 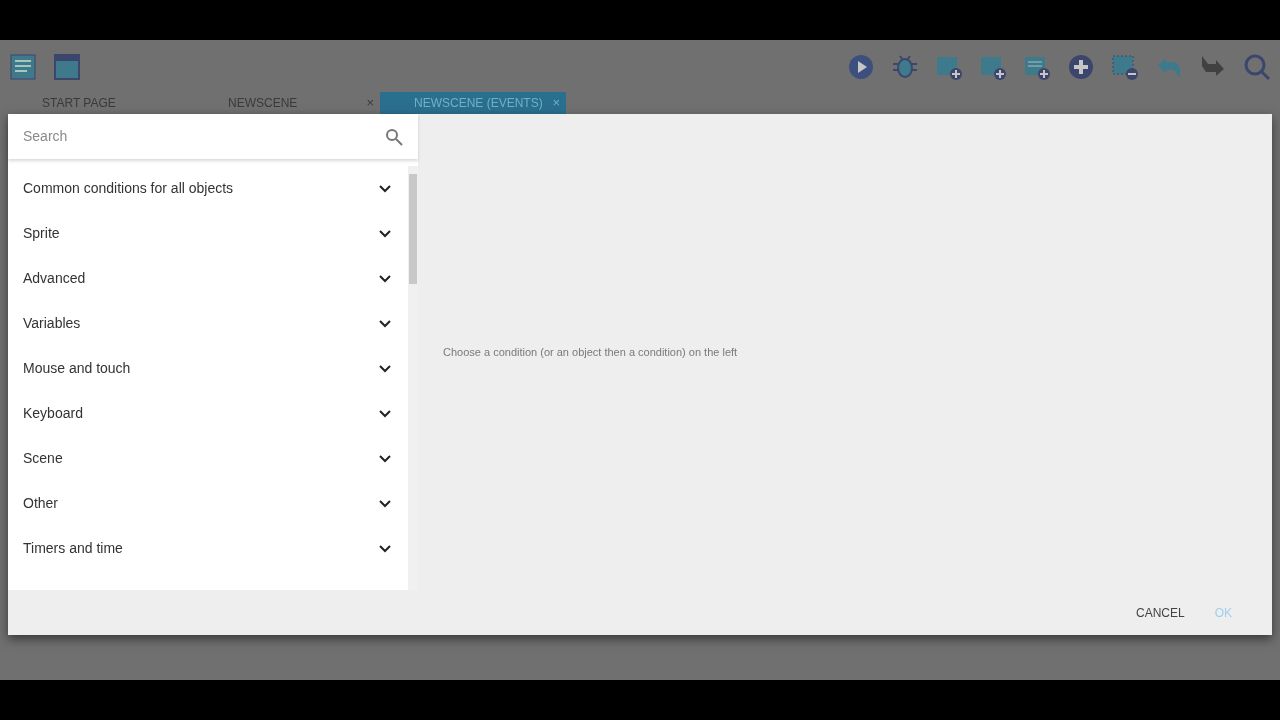 What do you see at coordinates (128, 188) in the screenshot?
I see `category-label: Common conditions for all objects` at bounding box center [128, 188].